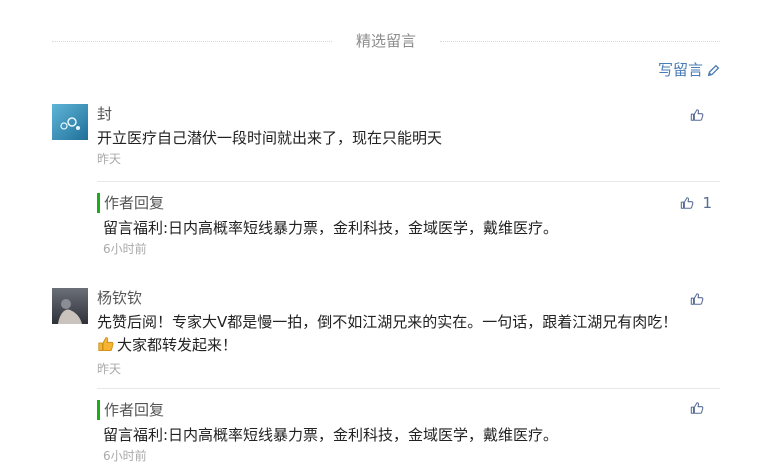 The height and width of the screenshot is (472, 764). Describe the element at coordinates (680, 70) in the screenshot. I see `write-comment-label: 写留言` at that location.